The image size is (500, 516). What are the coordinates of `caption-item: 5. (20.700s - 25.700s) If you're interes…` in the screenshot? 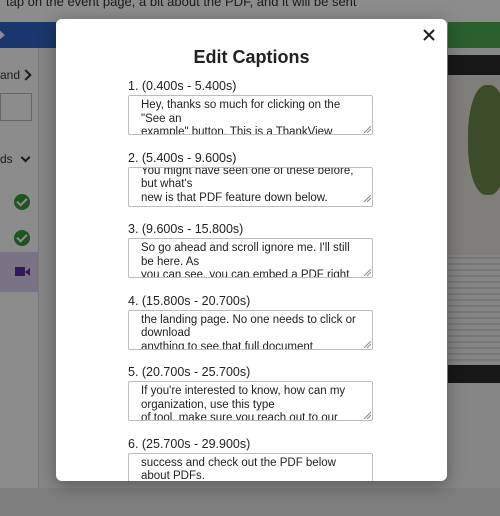 It's located at (253, 401).